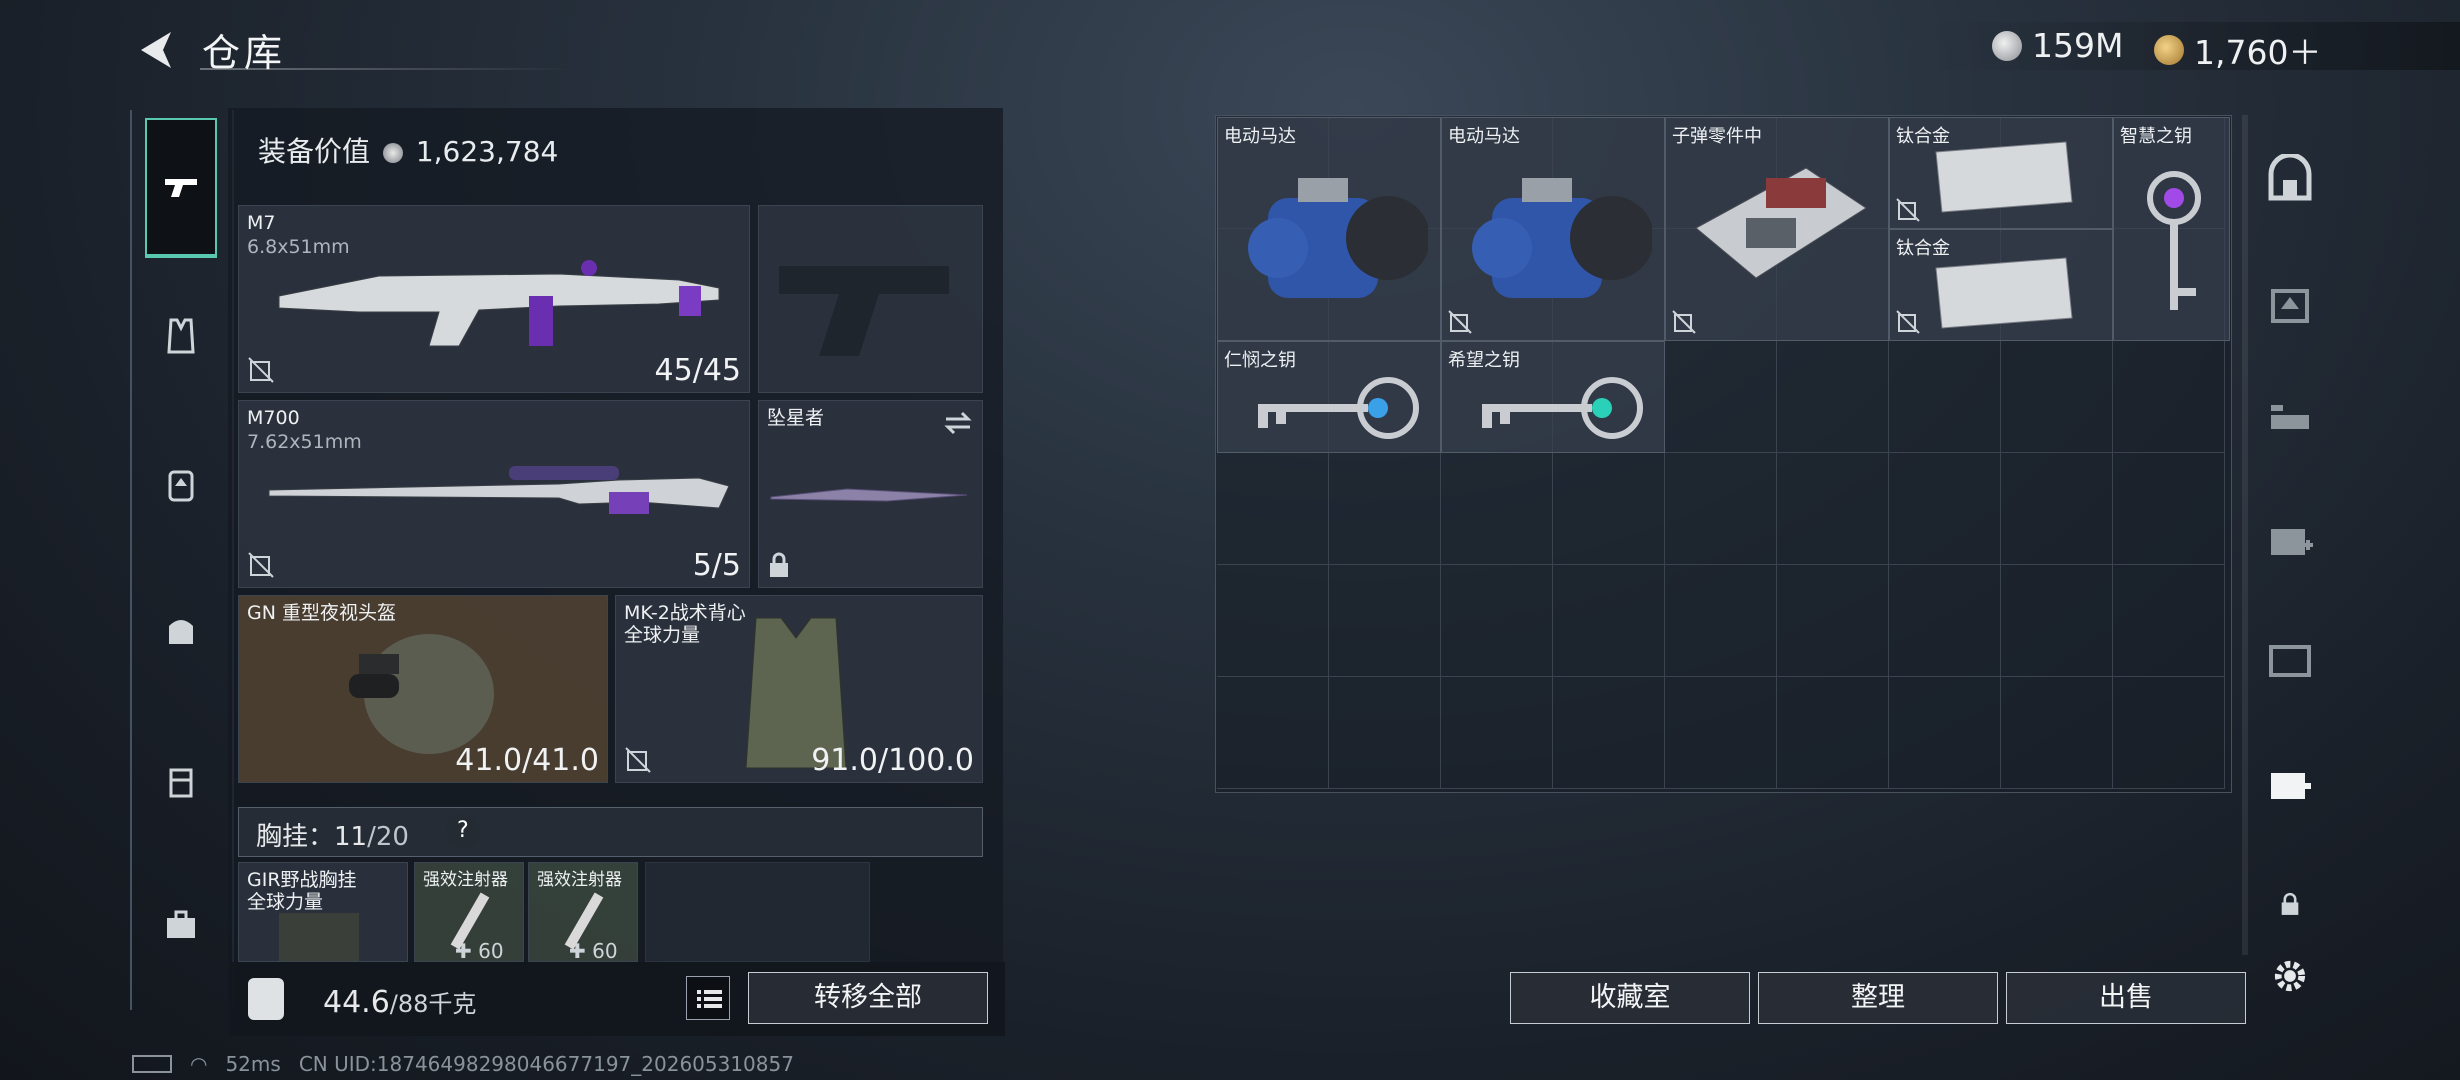 This screenshot has height=1080, width=2460. What do you see at coordinates (2174, 240) in the screenshot?
I see `key-purple-icon` at bounding box center [2174, 240].